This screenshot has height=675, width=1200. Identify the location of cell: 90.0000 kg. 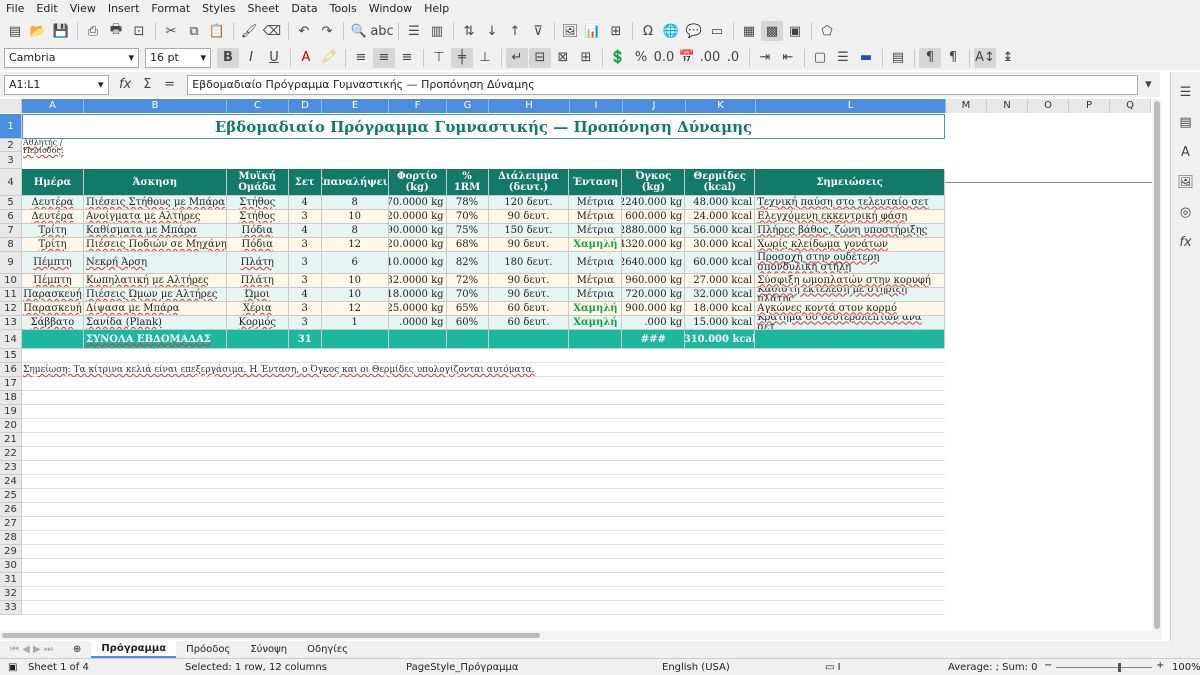
(417, 231).